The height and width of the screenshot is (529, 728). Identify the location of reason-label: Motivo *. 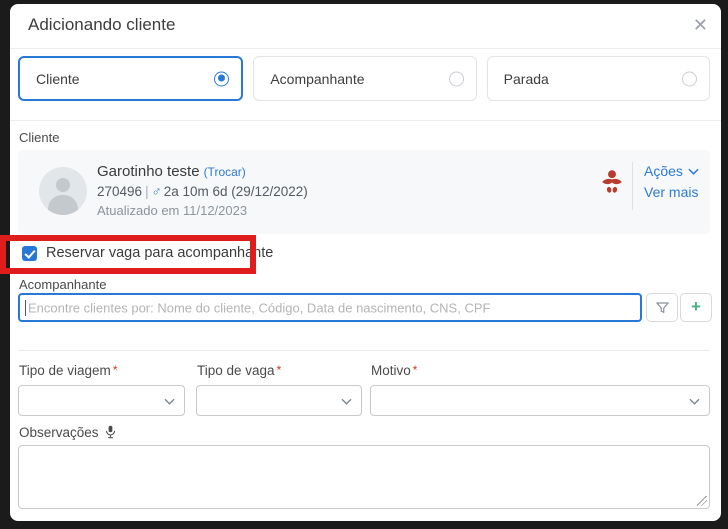
(394, 370).